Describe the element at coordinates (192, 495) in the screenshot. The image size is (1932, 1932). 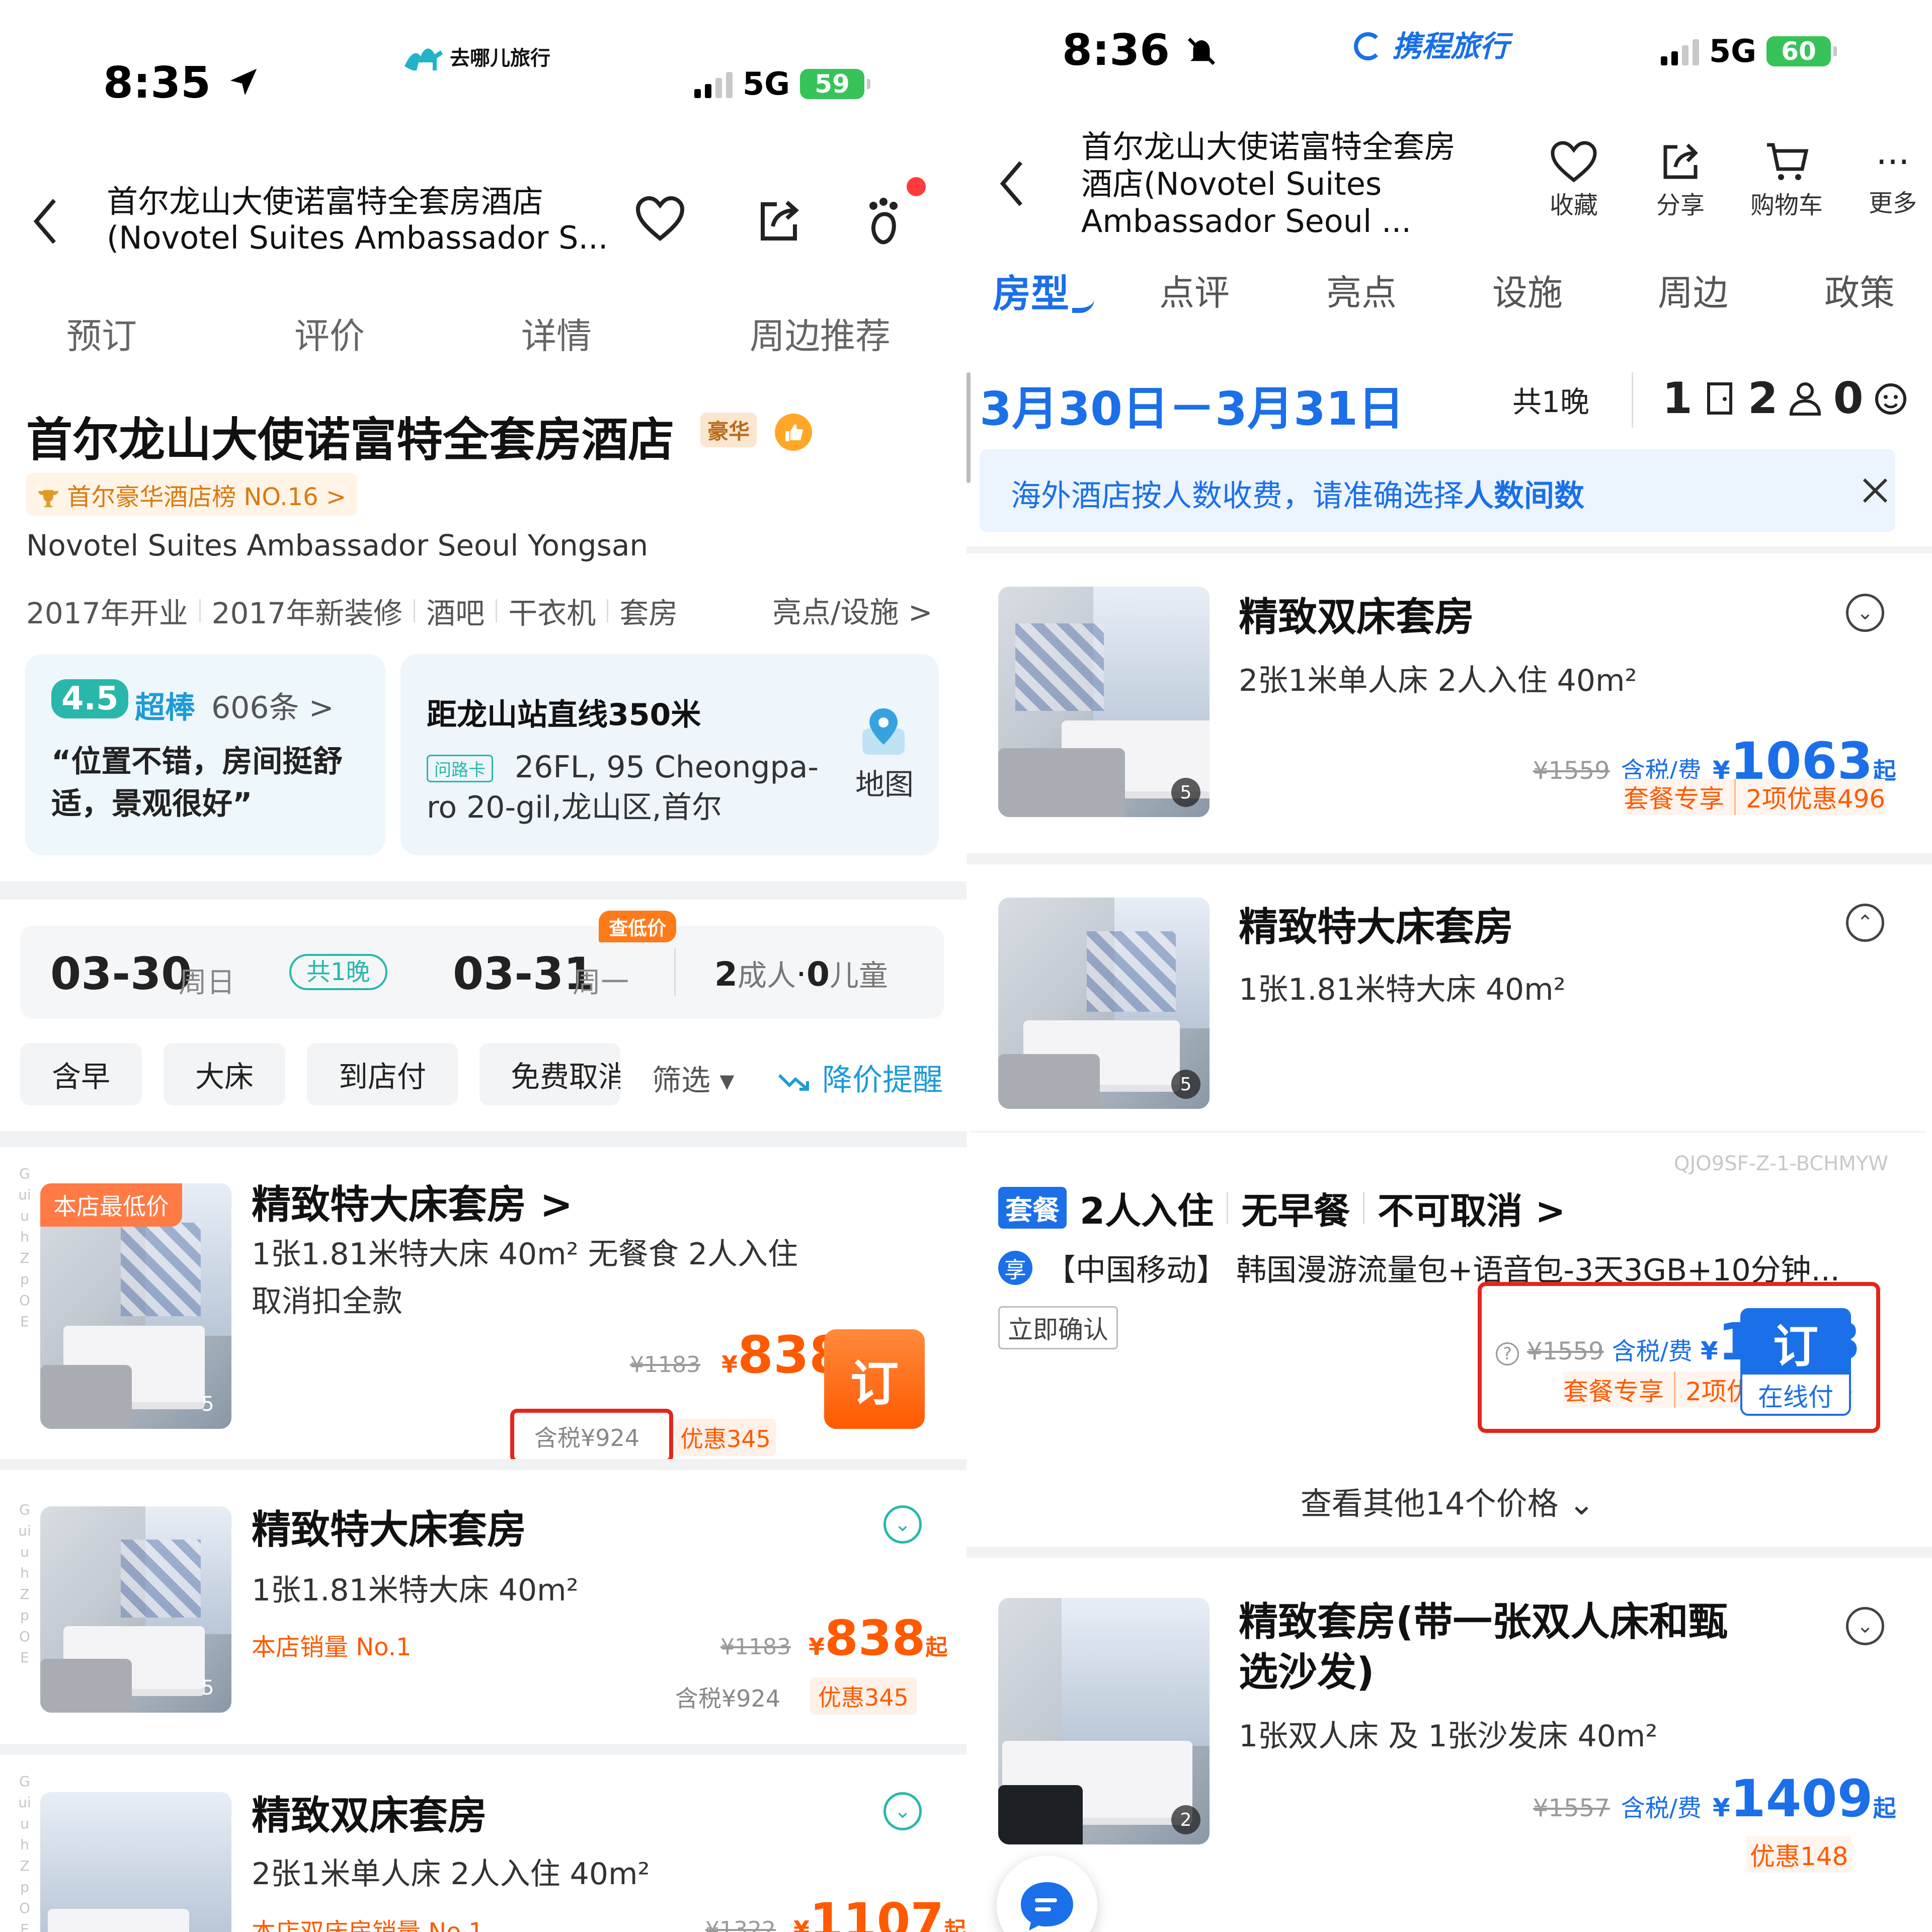
I see `ranking-badge: 首尔豪华酒店榜 NO.16 >` at that location.